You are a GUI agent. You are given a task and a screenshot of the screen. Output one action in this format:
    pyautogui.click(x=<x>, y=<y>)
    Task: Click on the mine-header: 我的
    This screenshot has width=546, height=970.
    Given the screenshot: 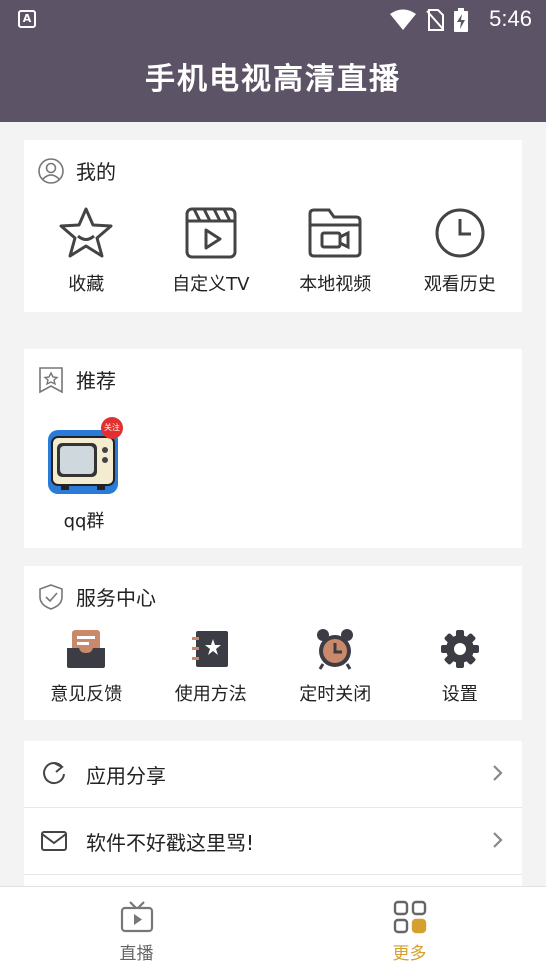 What is the action you would take?
    pyautogui.click(x=77, y=170)
    